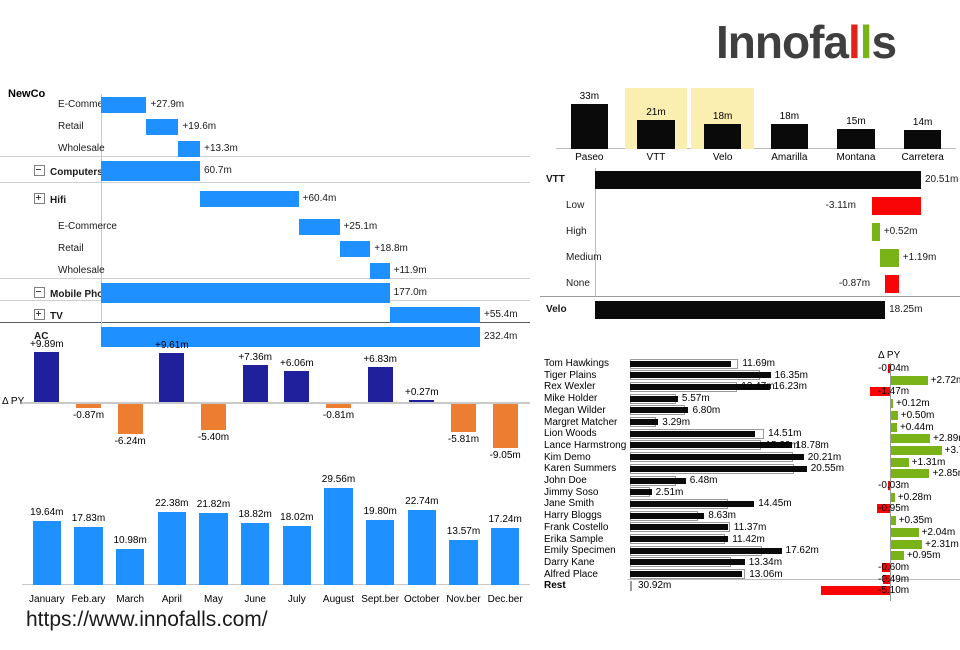  I want to click on footer-url: https://www.innofalls.com/, so click(147, 620).